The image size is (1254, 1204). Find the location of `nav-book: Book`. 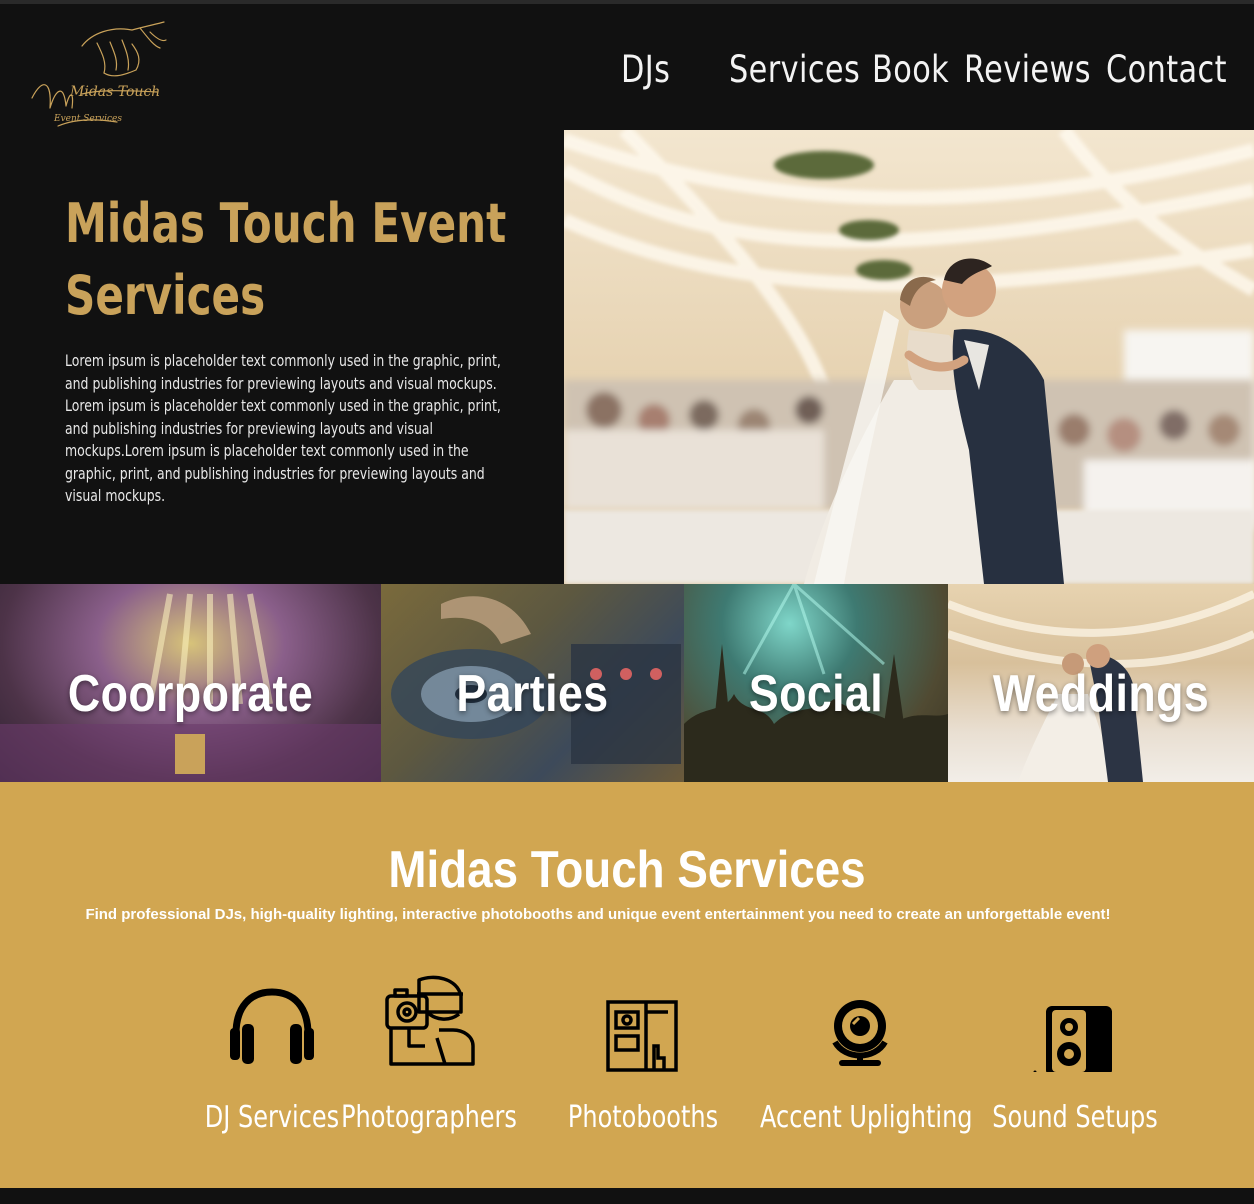

nav-book: Book is located at coordinates (910, 69).